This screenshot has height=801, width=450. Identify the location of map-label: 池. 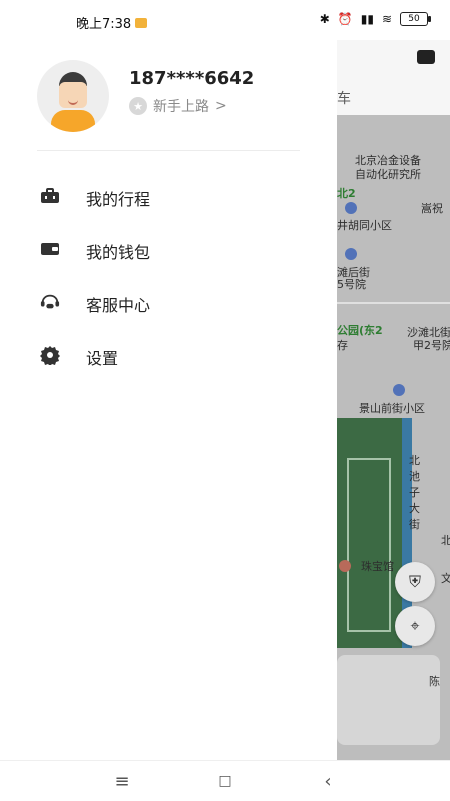
(414, 476).